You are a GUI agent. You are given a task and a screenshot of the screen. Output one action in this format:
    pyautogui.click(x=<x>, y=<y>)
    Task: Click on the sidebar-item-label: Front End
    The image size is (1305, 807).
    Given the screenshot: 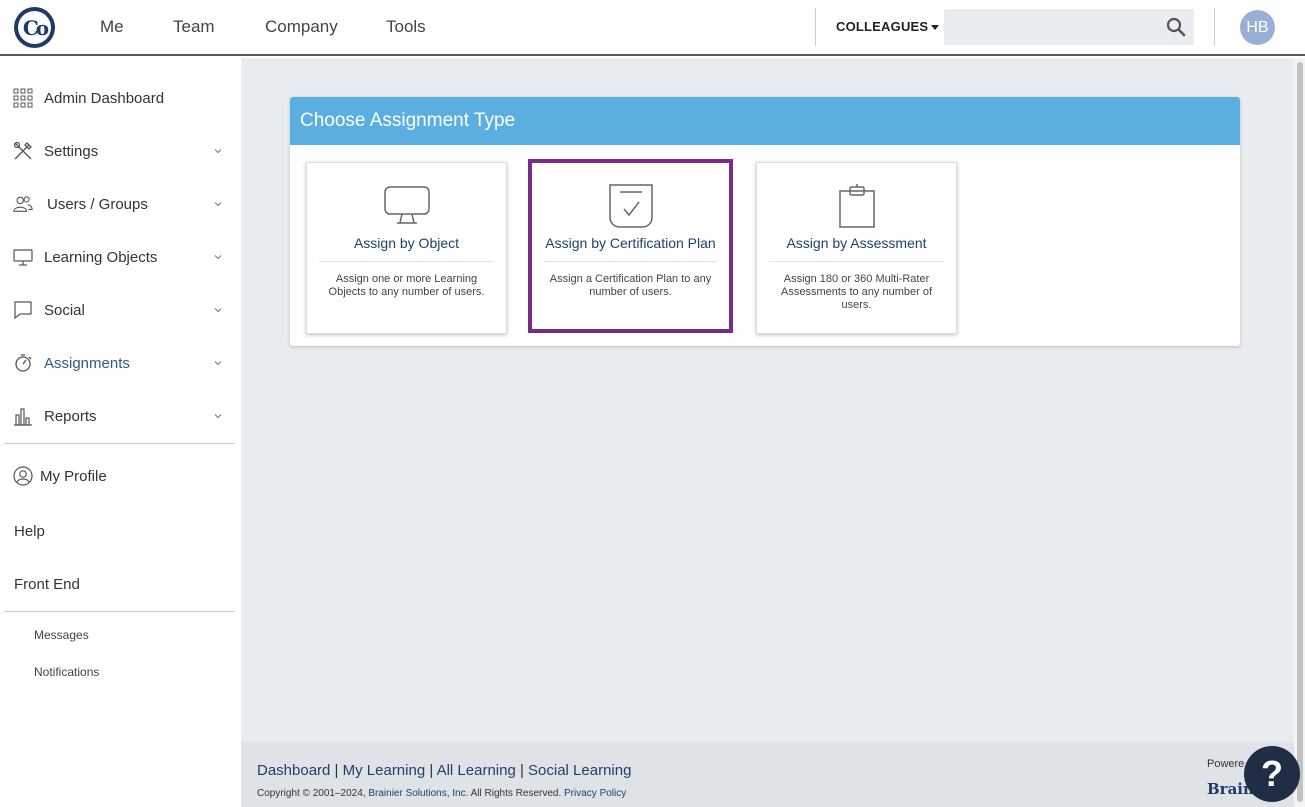 What is the action you would take?
    pyautogui.click(x=47, y=584)
    